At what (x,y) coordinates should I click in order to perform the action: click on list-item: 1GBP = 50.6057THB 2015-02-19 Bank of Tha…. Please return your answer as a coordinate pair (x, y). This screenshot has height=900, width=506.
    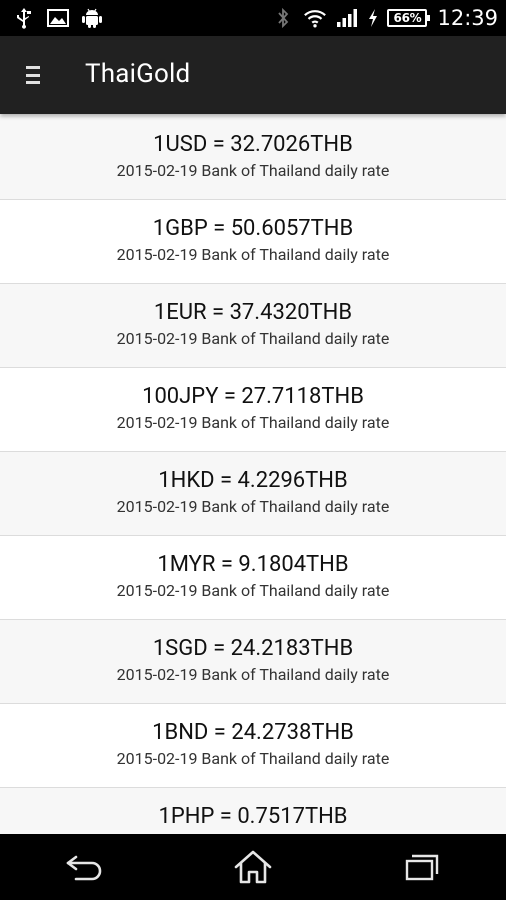
    Looking at the image, I should click on (253, 242).